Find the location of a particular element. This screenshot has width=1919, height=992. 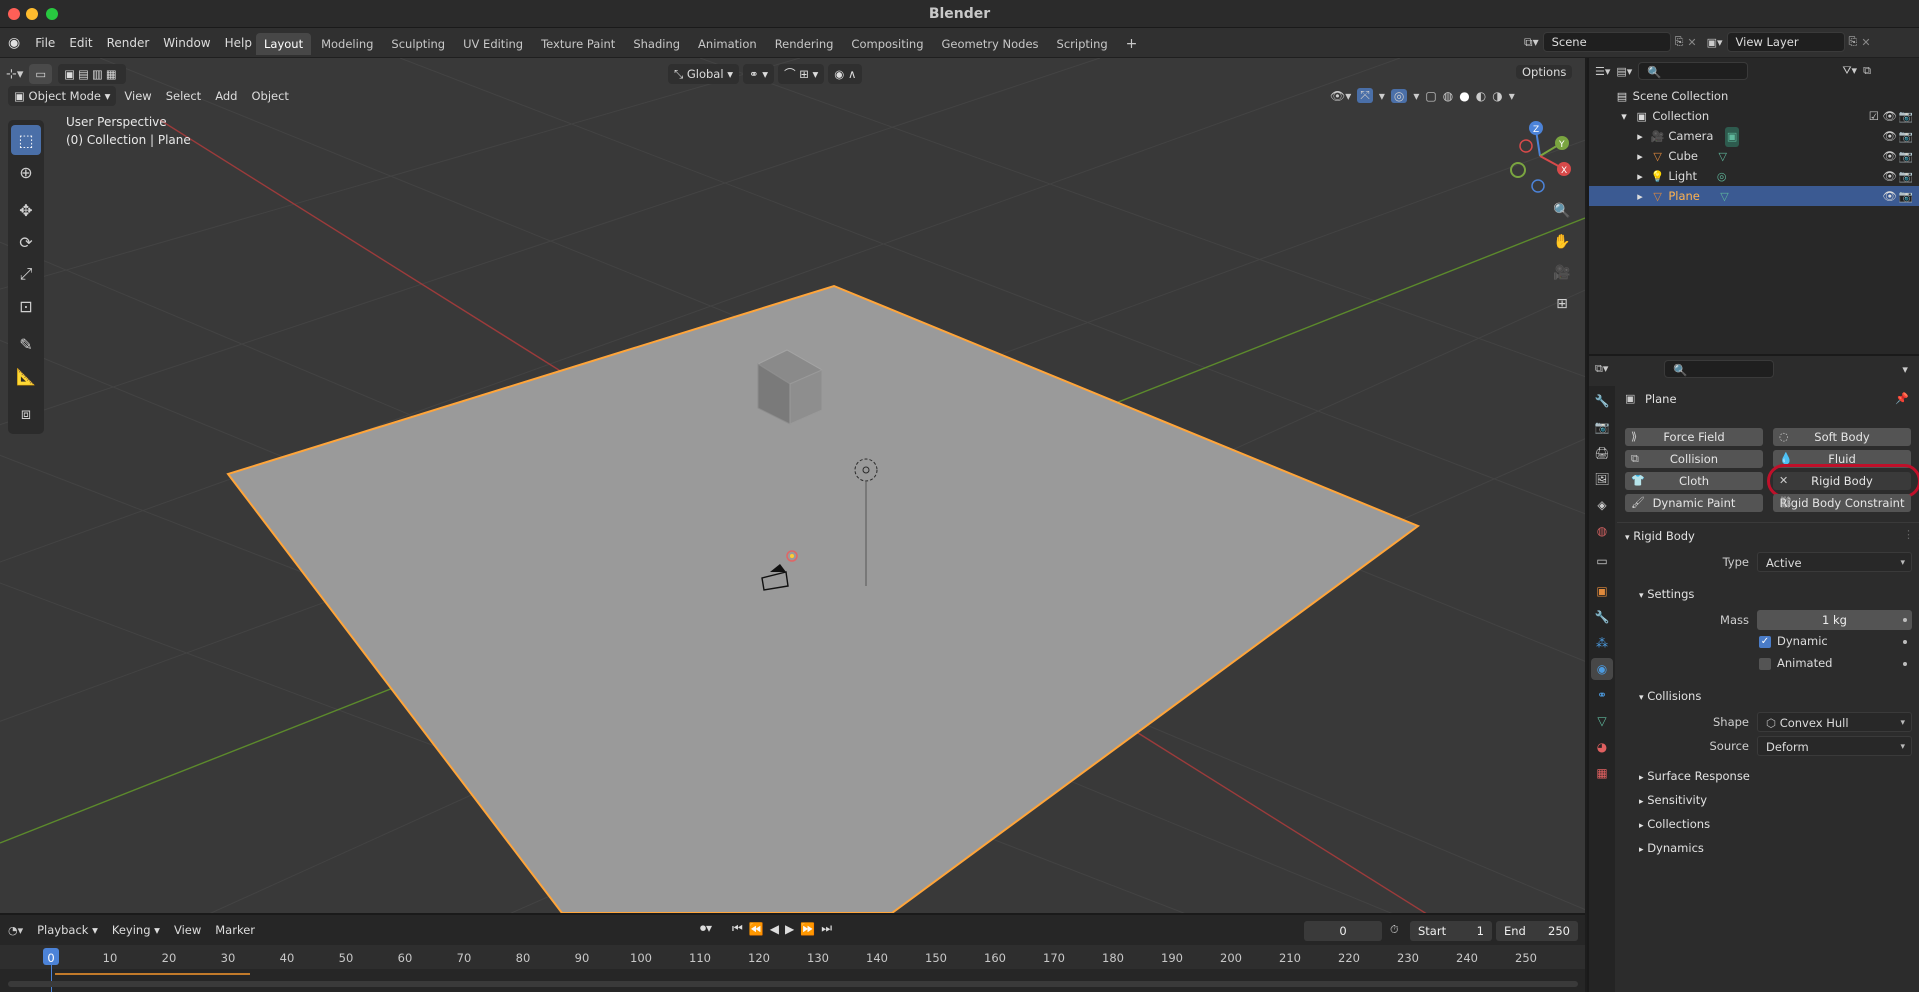

measure-icon: 📐 is located at coordinates (26, 376).